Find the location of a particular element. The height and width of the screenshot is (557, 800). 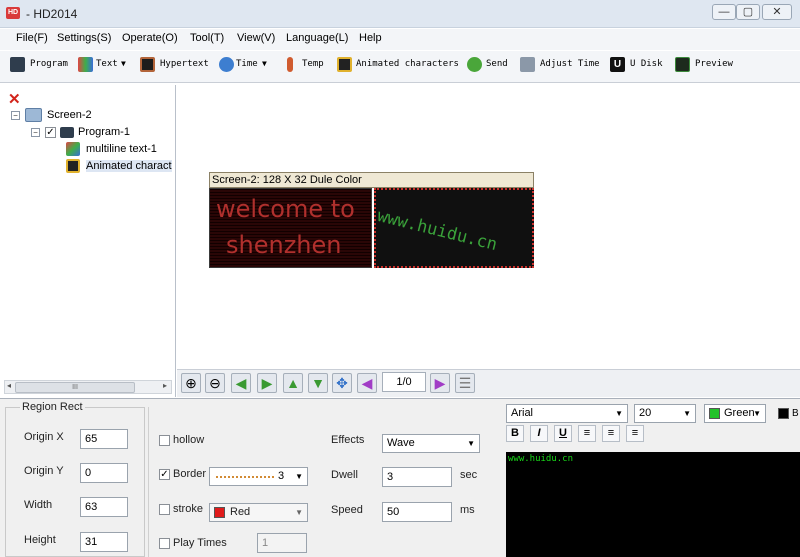

hollow-label: hollow is located at coordinates (189, 440).